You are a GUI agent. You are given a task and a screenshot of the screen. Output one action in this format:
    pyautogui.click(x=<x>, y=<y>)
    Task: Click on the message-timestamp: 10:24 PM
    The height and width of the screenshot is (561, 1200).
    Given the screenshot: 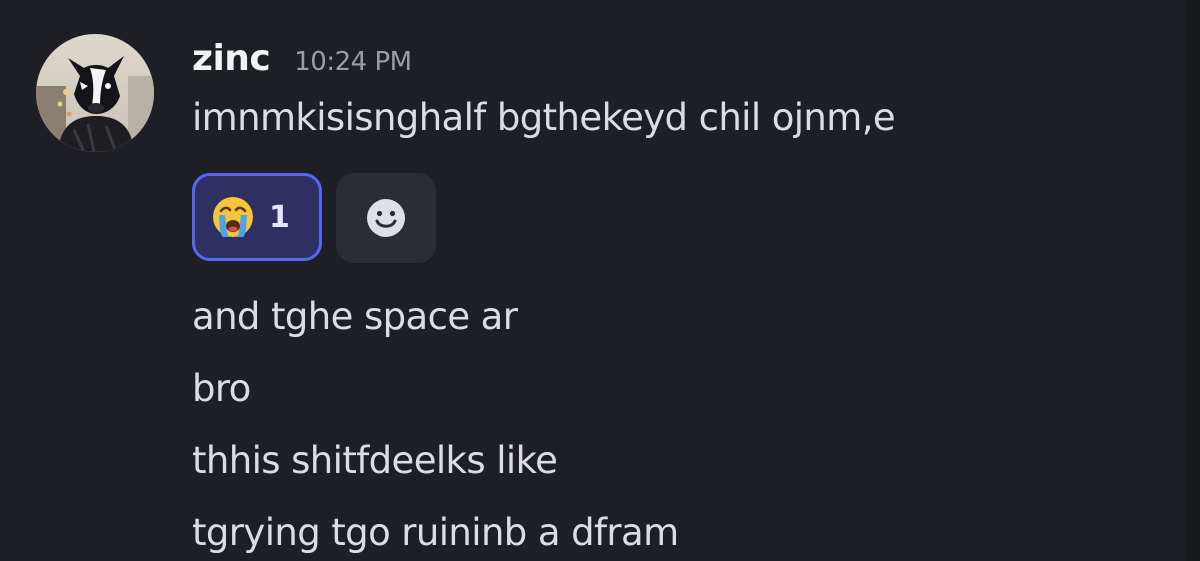 What is the action you would take?
    pyautogui.click(x=353, y=62)
    